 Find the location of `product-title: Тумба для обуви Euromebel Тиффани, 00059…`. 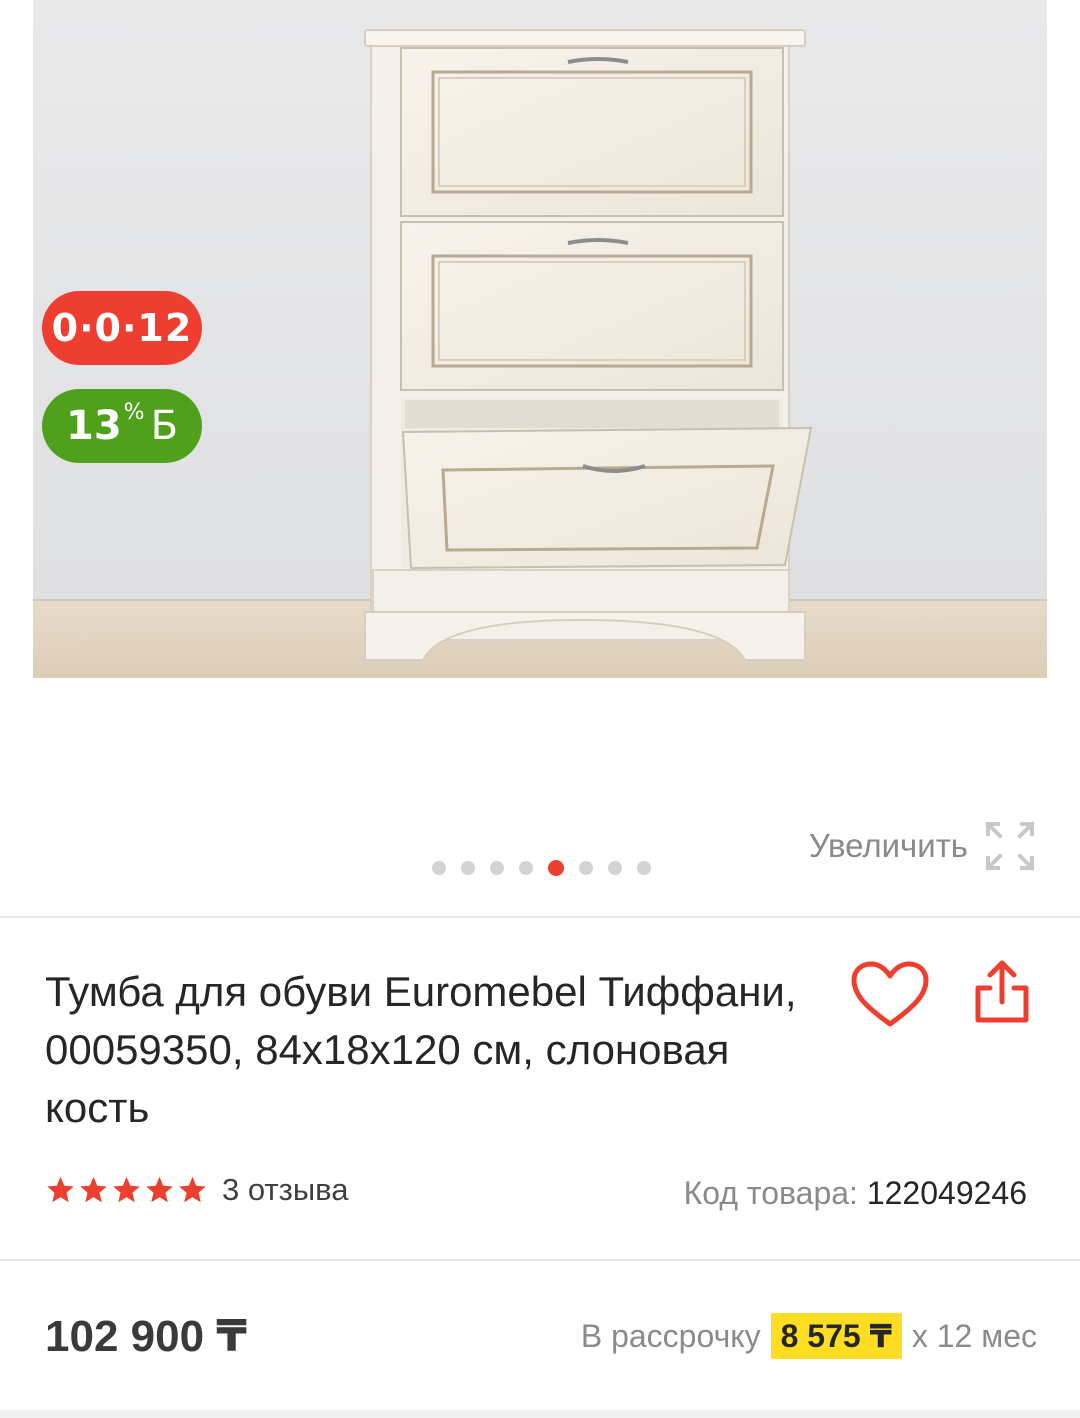

product-title: Тумба для обуви Euromebel Тиффани, 00059… is located at coordinates (421, 1049).